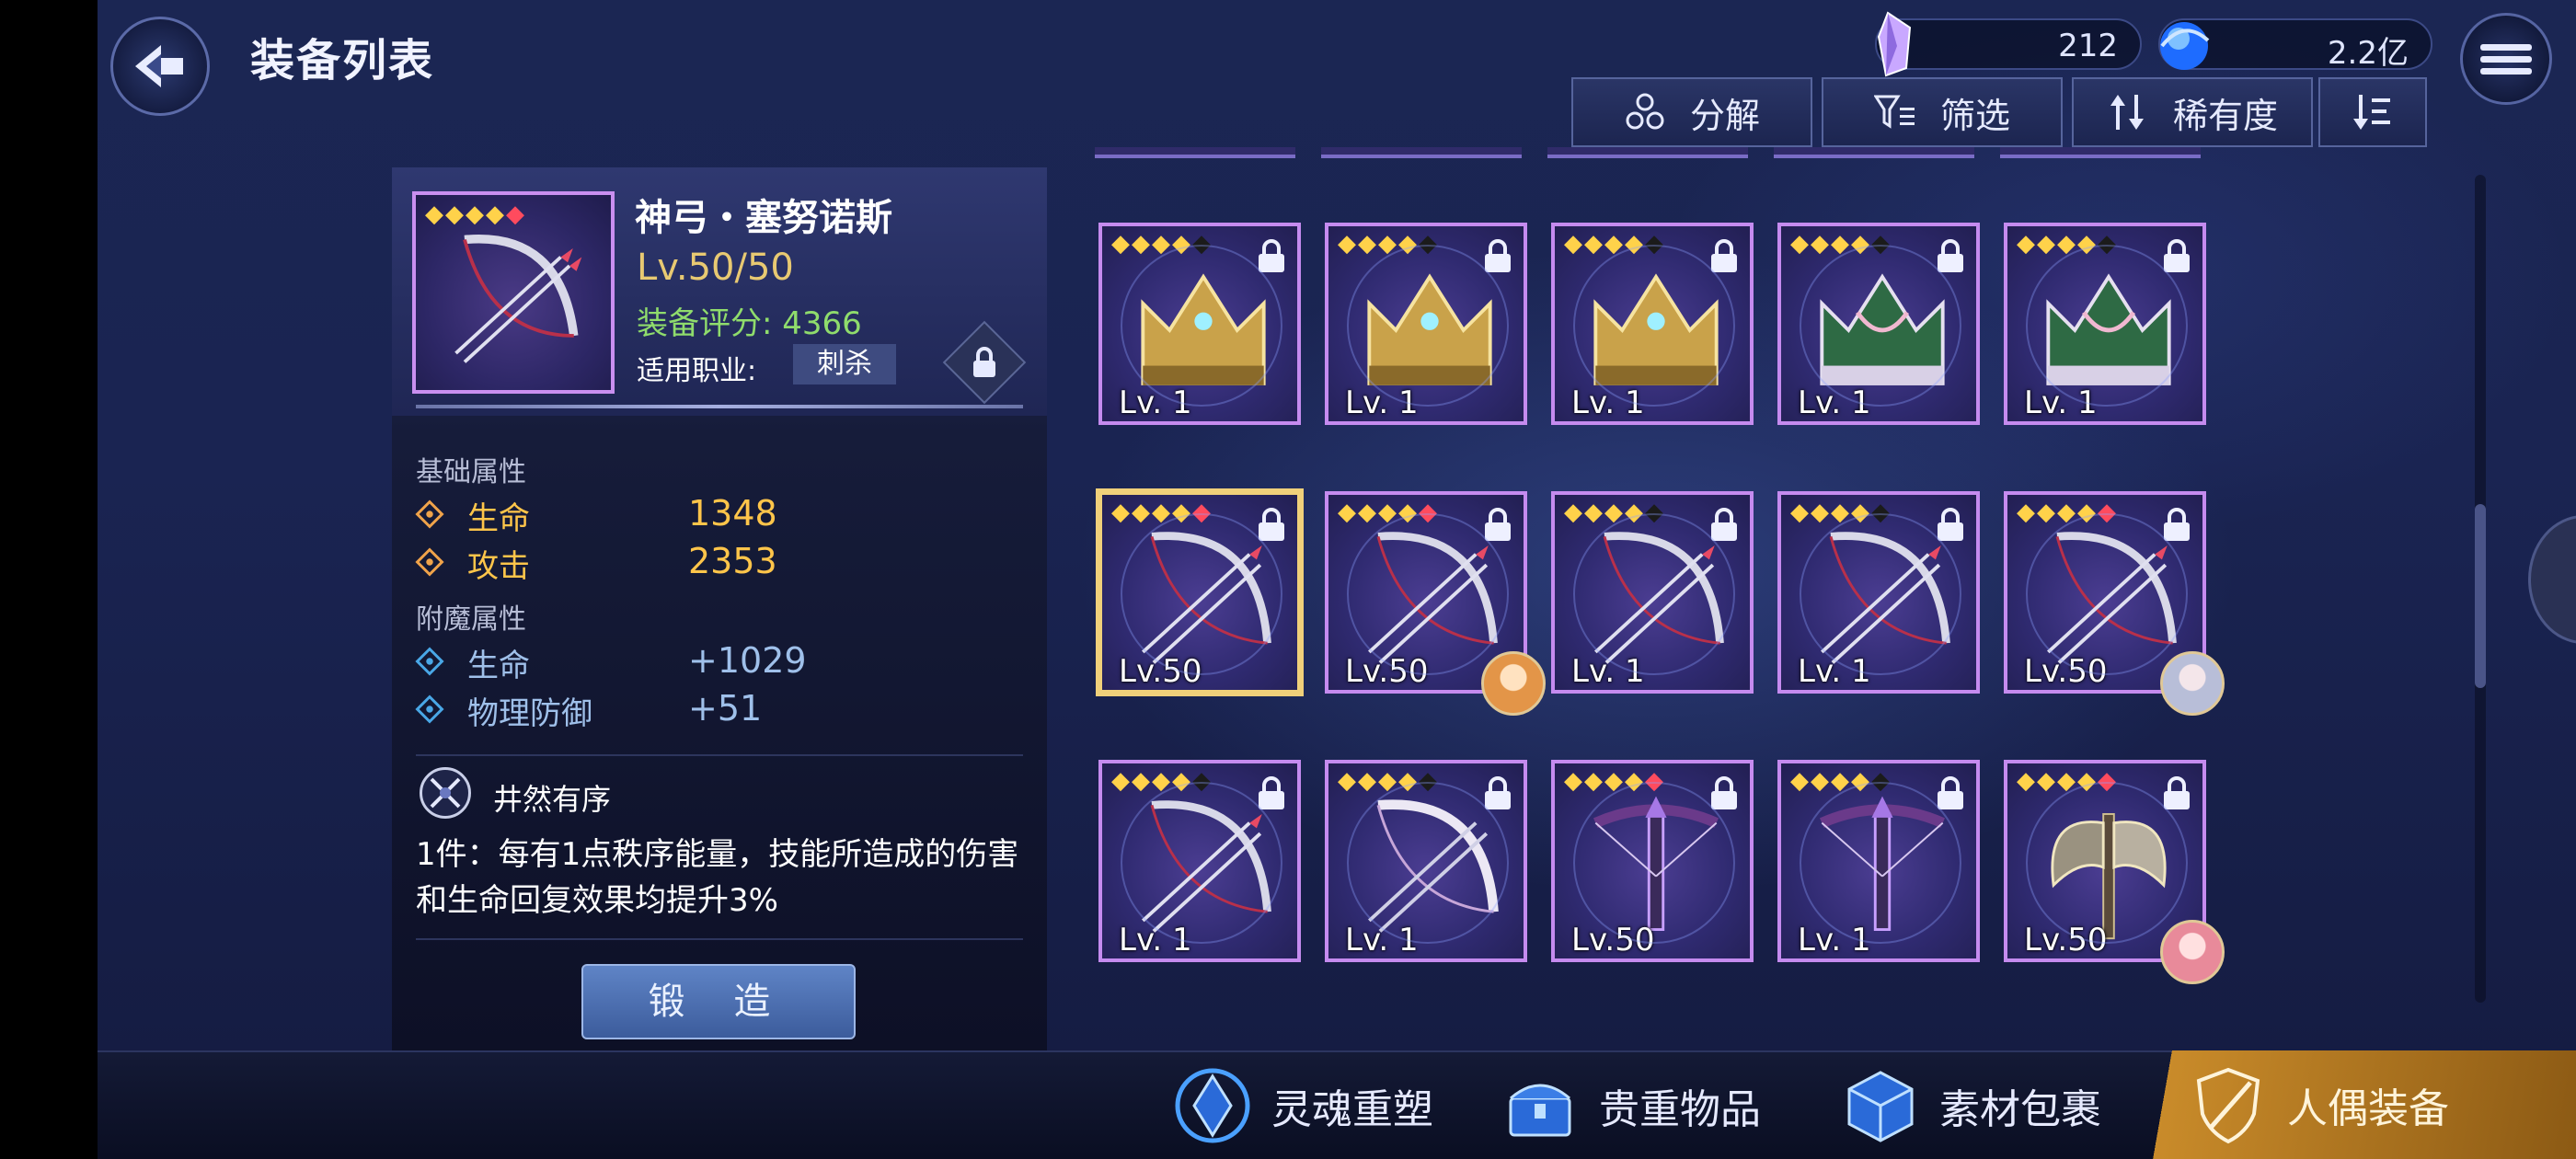 Image resolution: width=2576 pixels, height=1159 pixels. What do you see at coordinates (1301, 1105) in the screenshot?
I see `nav-soul-reshape: 灵魂重塑` at bounding box center [1301, 1105].